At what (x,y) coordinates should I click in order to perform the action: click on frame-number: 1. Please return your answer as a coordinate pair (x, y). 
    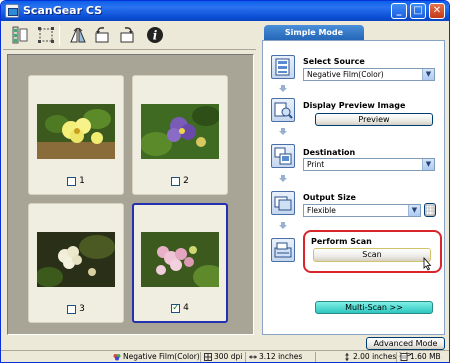
    Looking at the image, I should click on (82, 181).